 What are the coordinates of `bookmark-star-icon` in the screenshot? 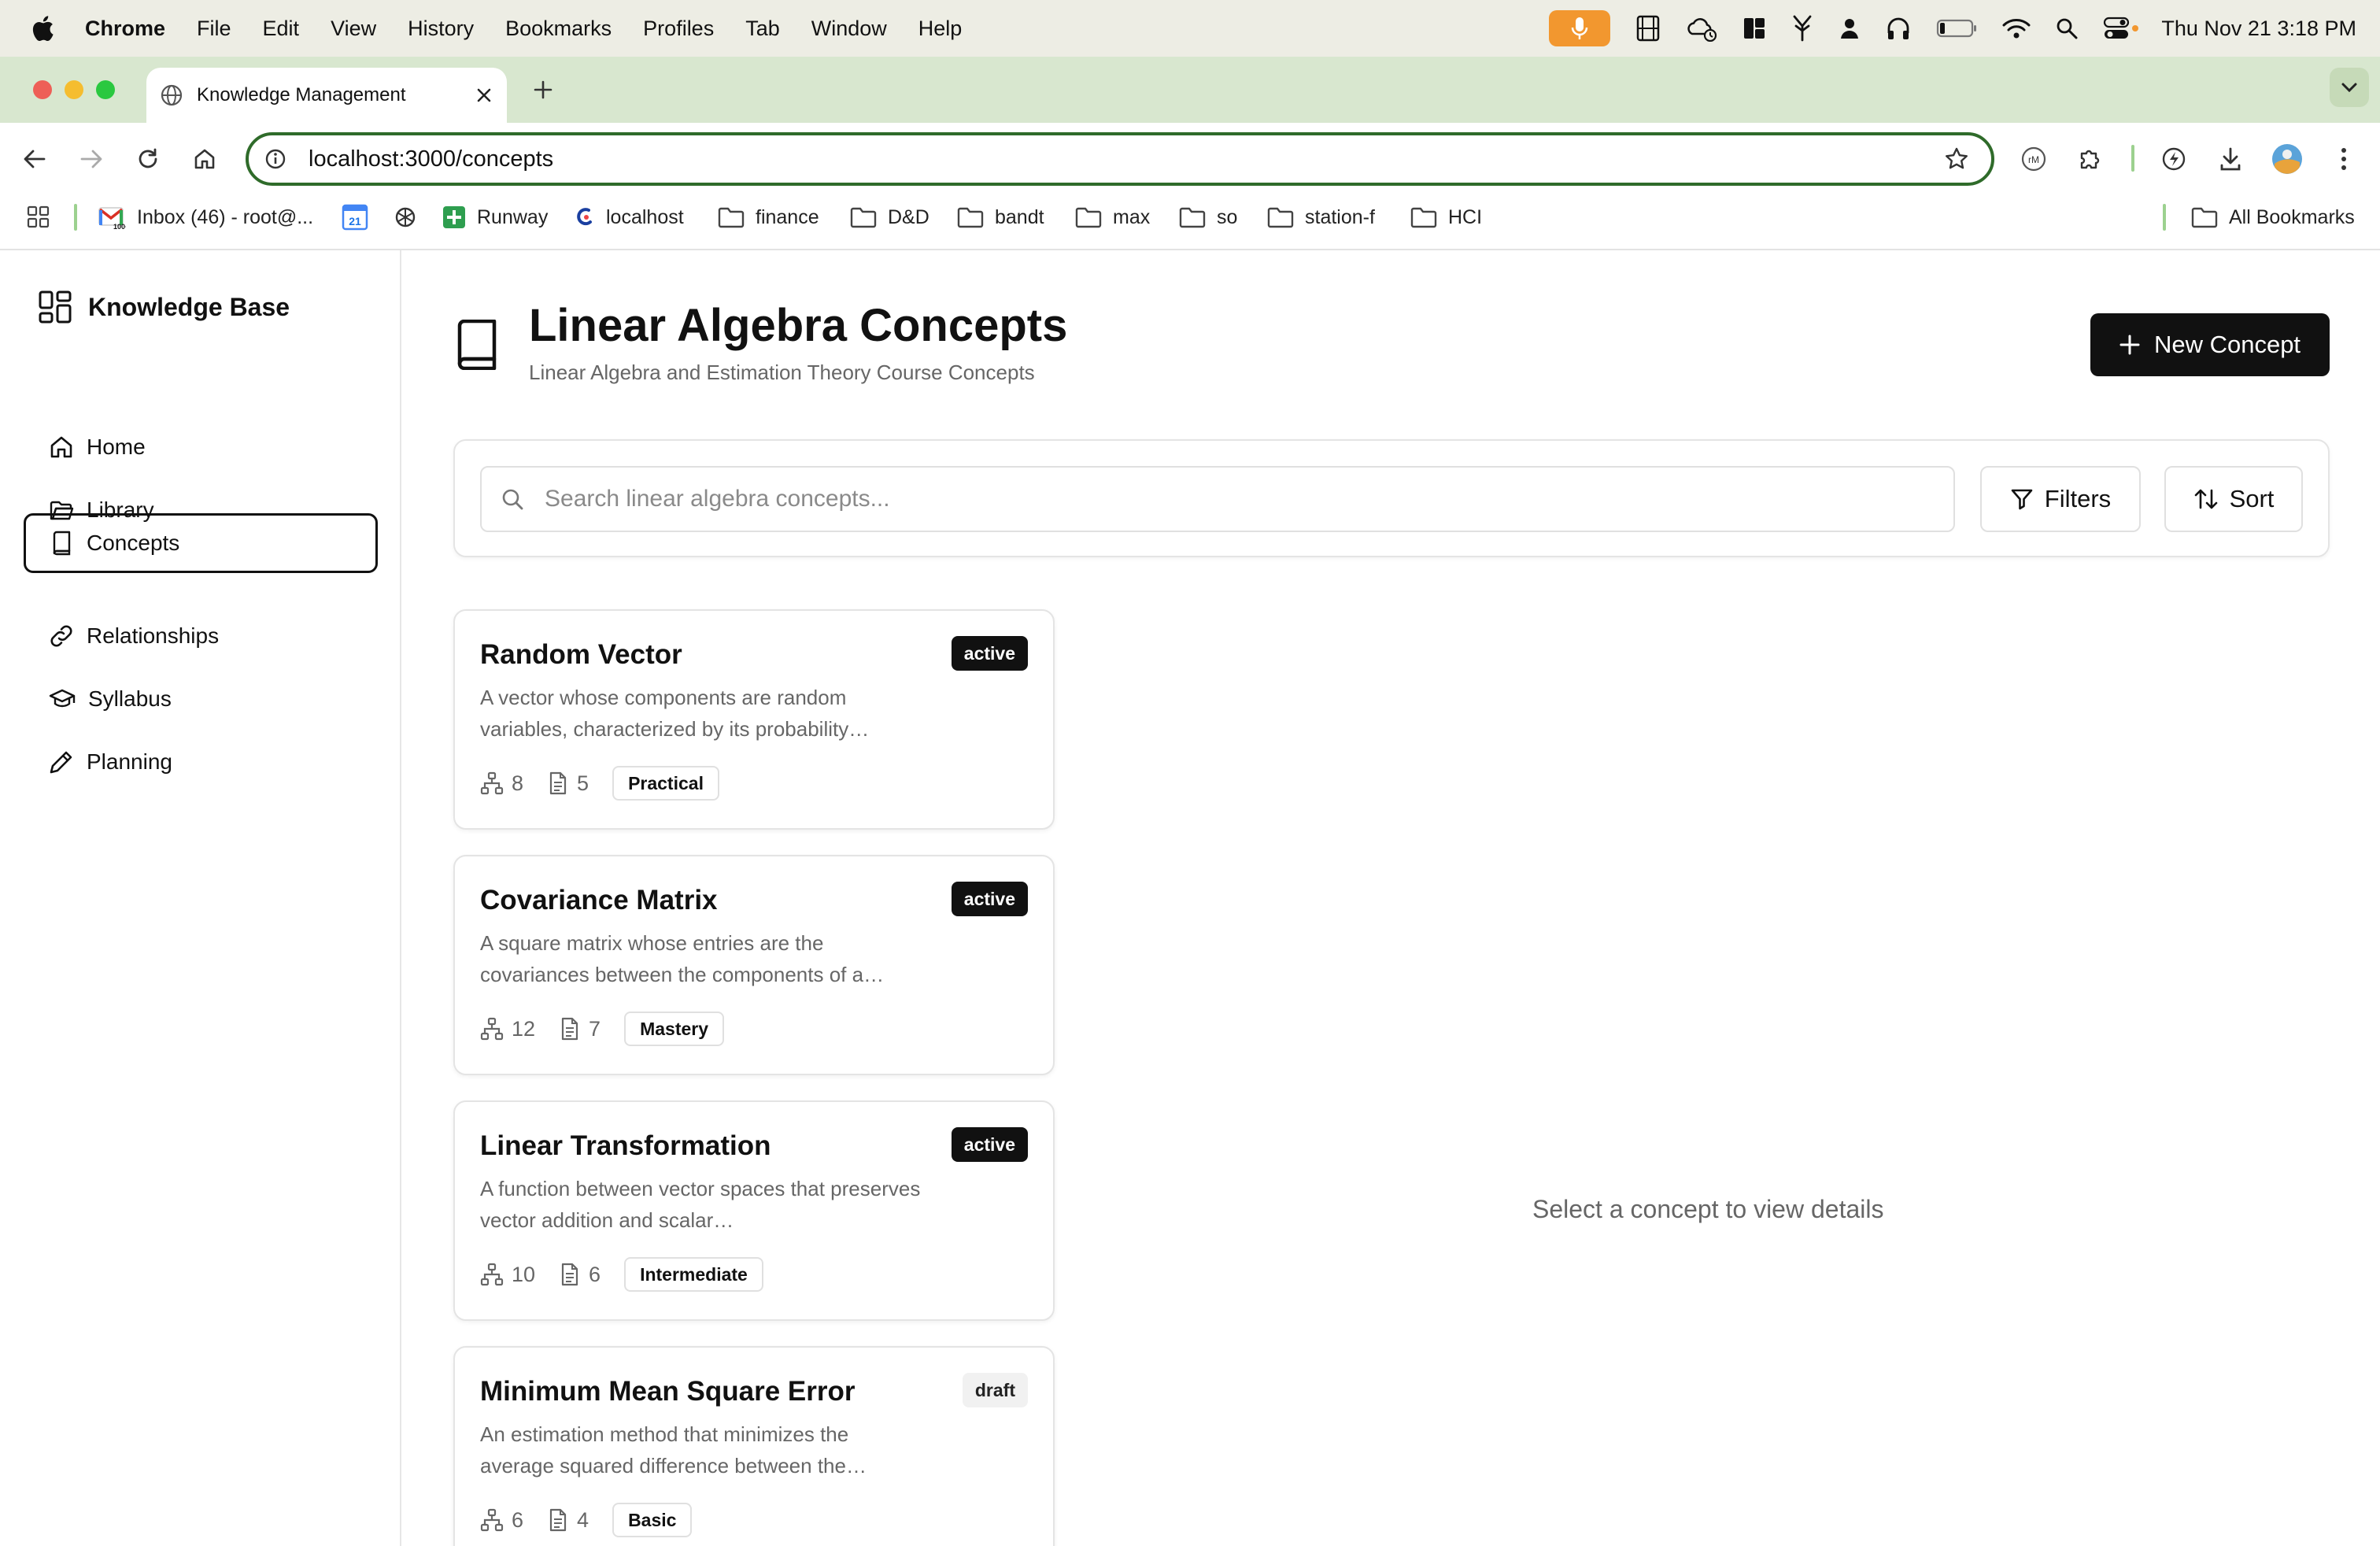 It's located at (1956, 159).